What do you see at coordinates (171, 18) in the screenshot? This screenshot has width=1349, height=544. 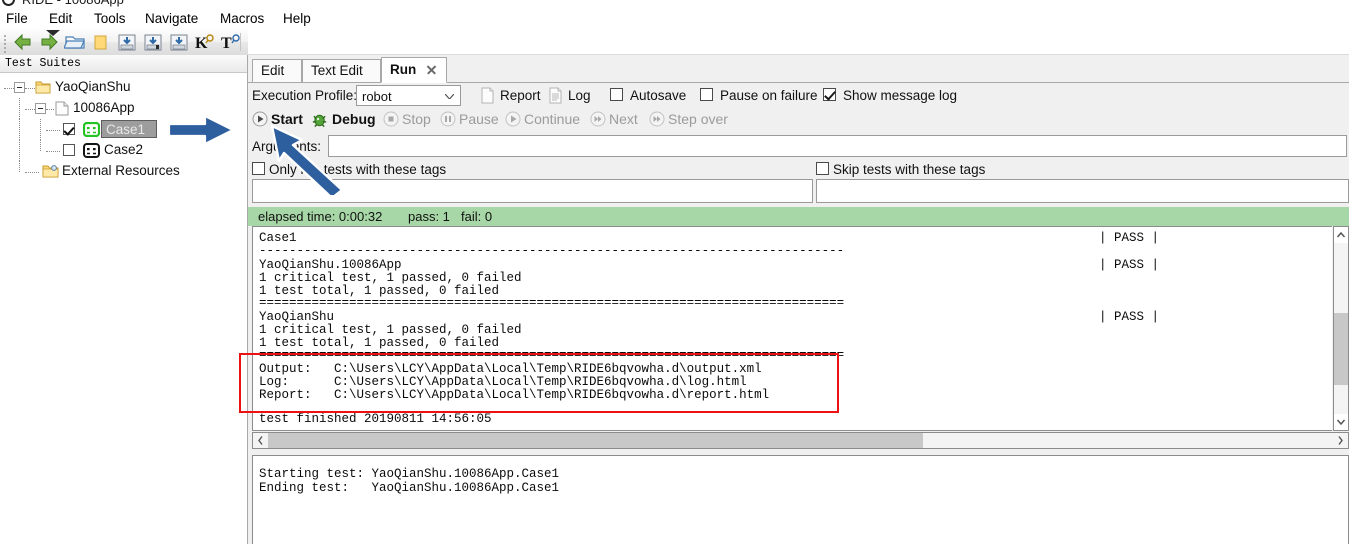 I see `menu-navigate: Navigate` at bounding box center [171, 18].